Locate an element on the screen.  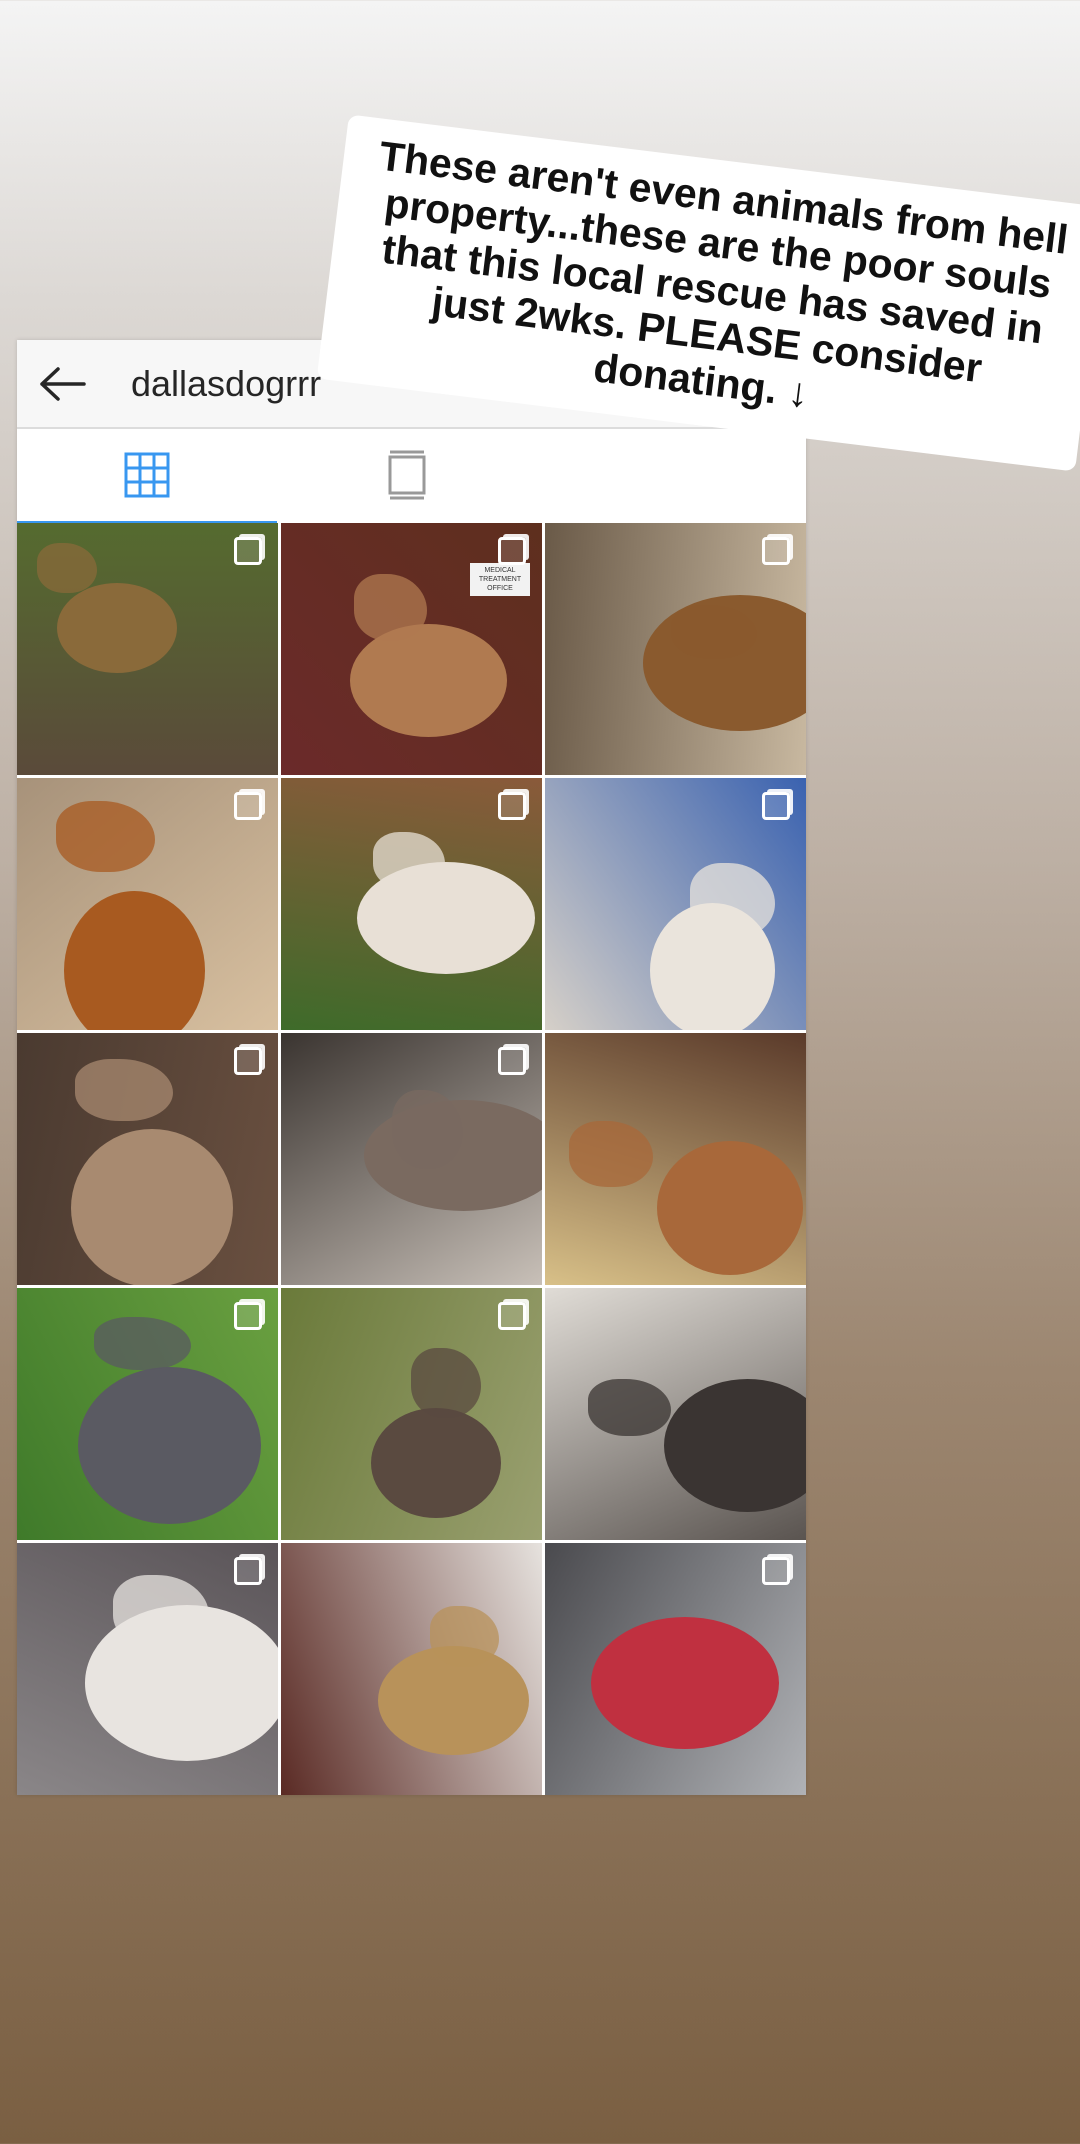
post-thumbnail: MEDICAL TREATMENT OFFICE is located at coordinates (411, 649).